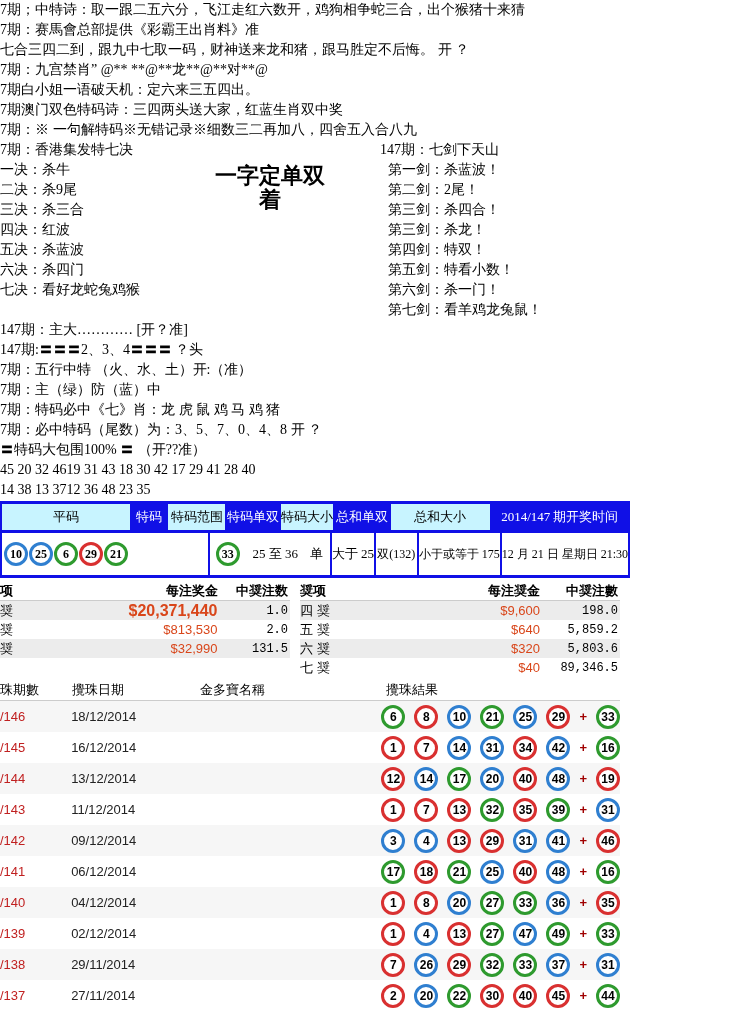 The width and height of the screenshot is (731, 1011). I want to click on text-line: 7期：必中特码（尾数）为：3、5、7、0、4、8 开 ？, so click(161, 430).